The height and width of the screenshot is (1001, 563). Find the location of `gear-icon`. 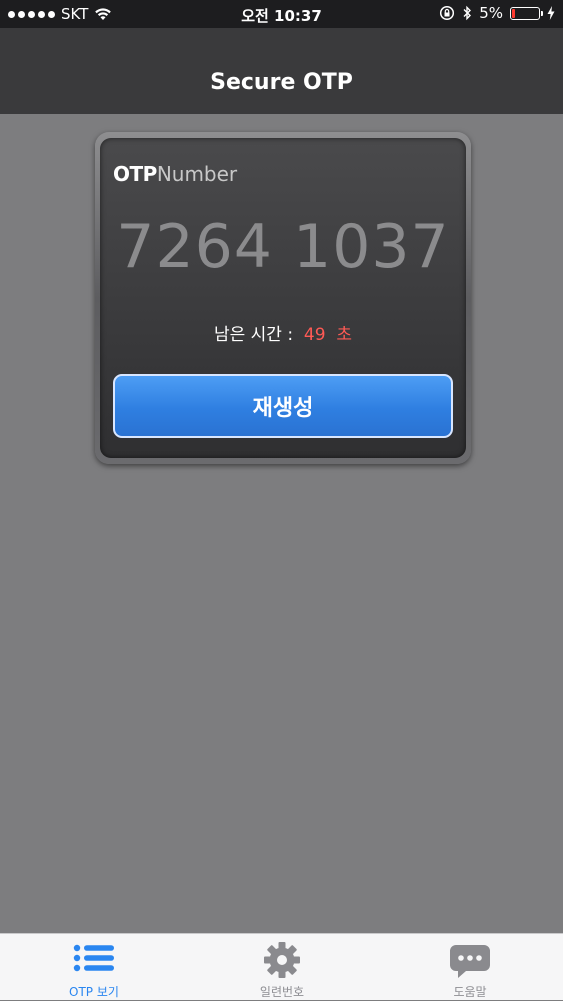

gear-icon is located at coordinates (282, 960).